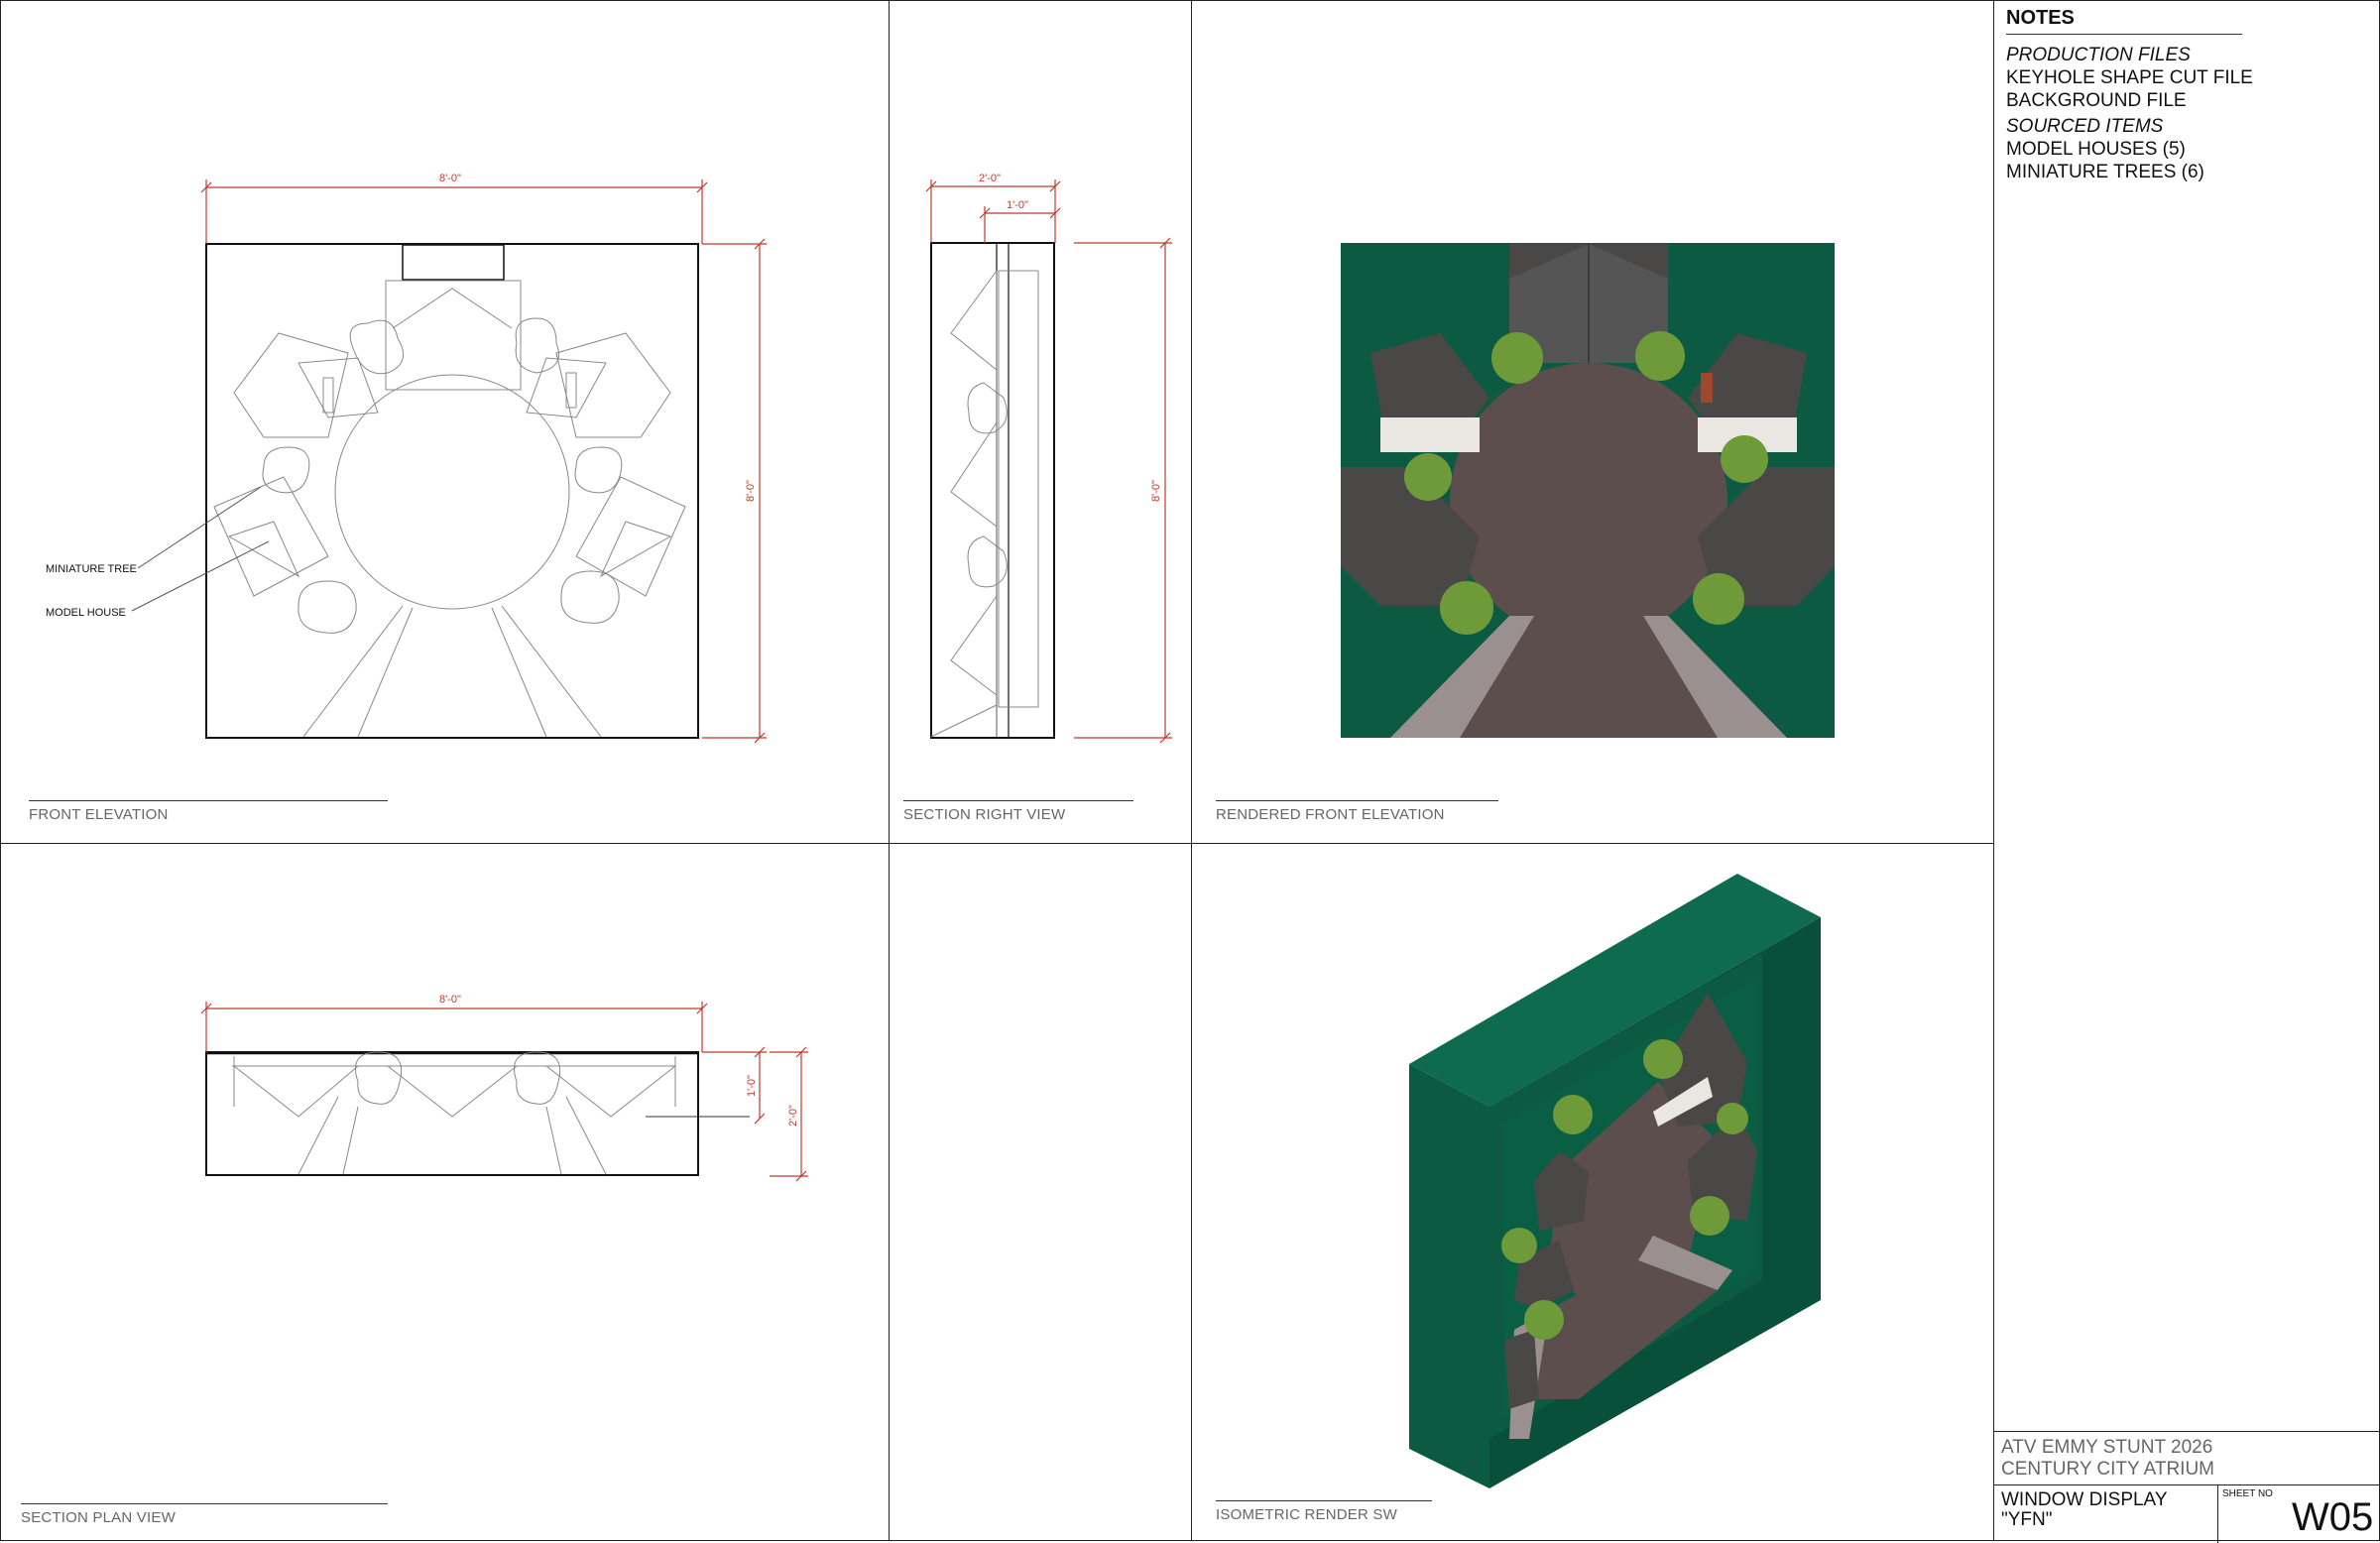 Image resolution: width=2380 pixels, height=1543 pixels. Describe the element at coordinates (2105, 172) in the screenshot. I see `notes-item: MINIATURE TREES (6)` at that location.